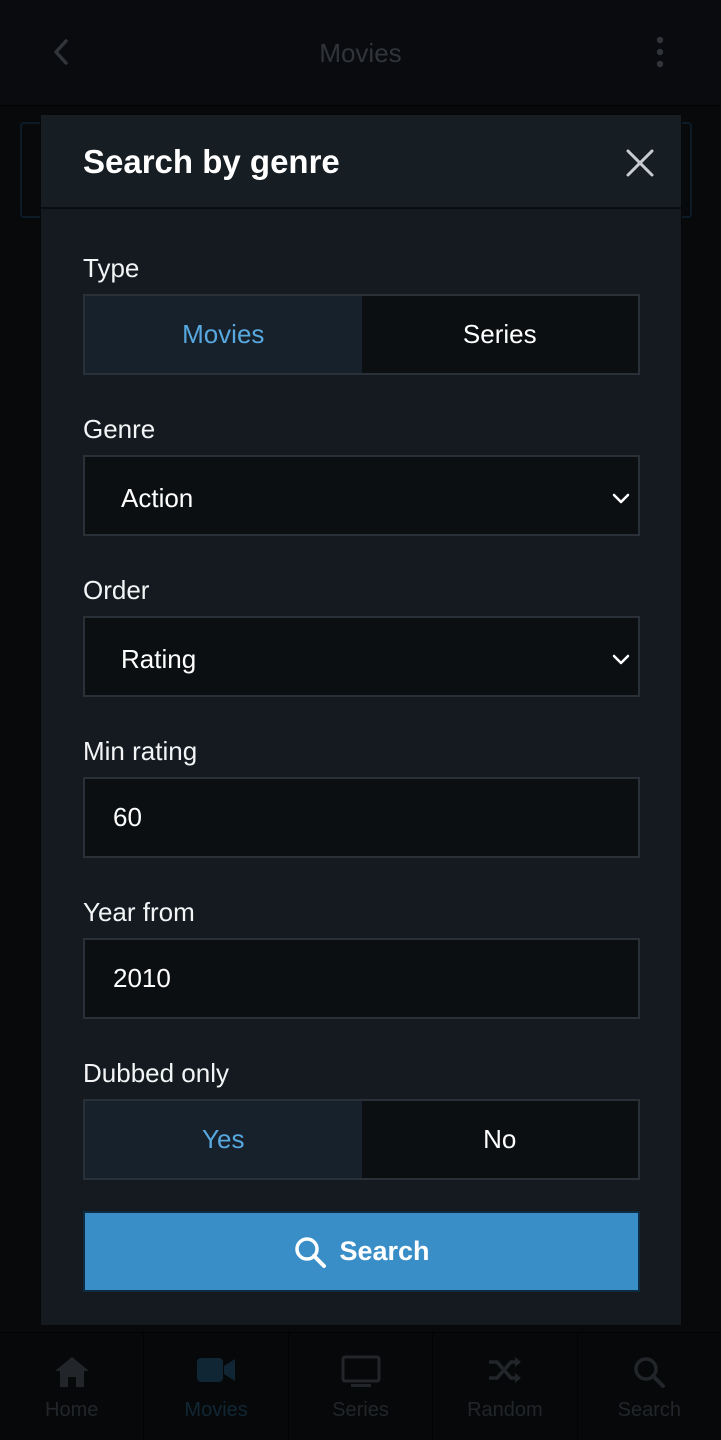  What do you see at coordinates (111, 268) in the screenshot?
I see `type-label: Type` at bounding box center [111, 268].